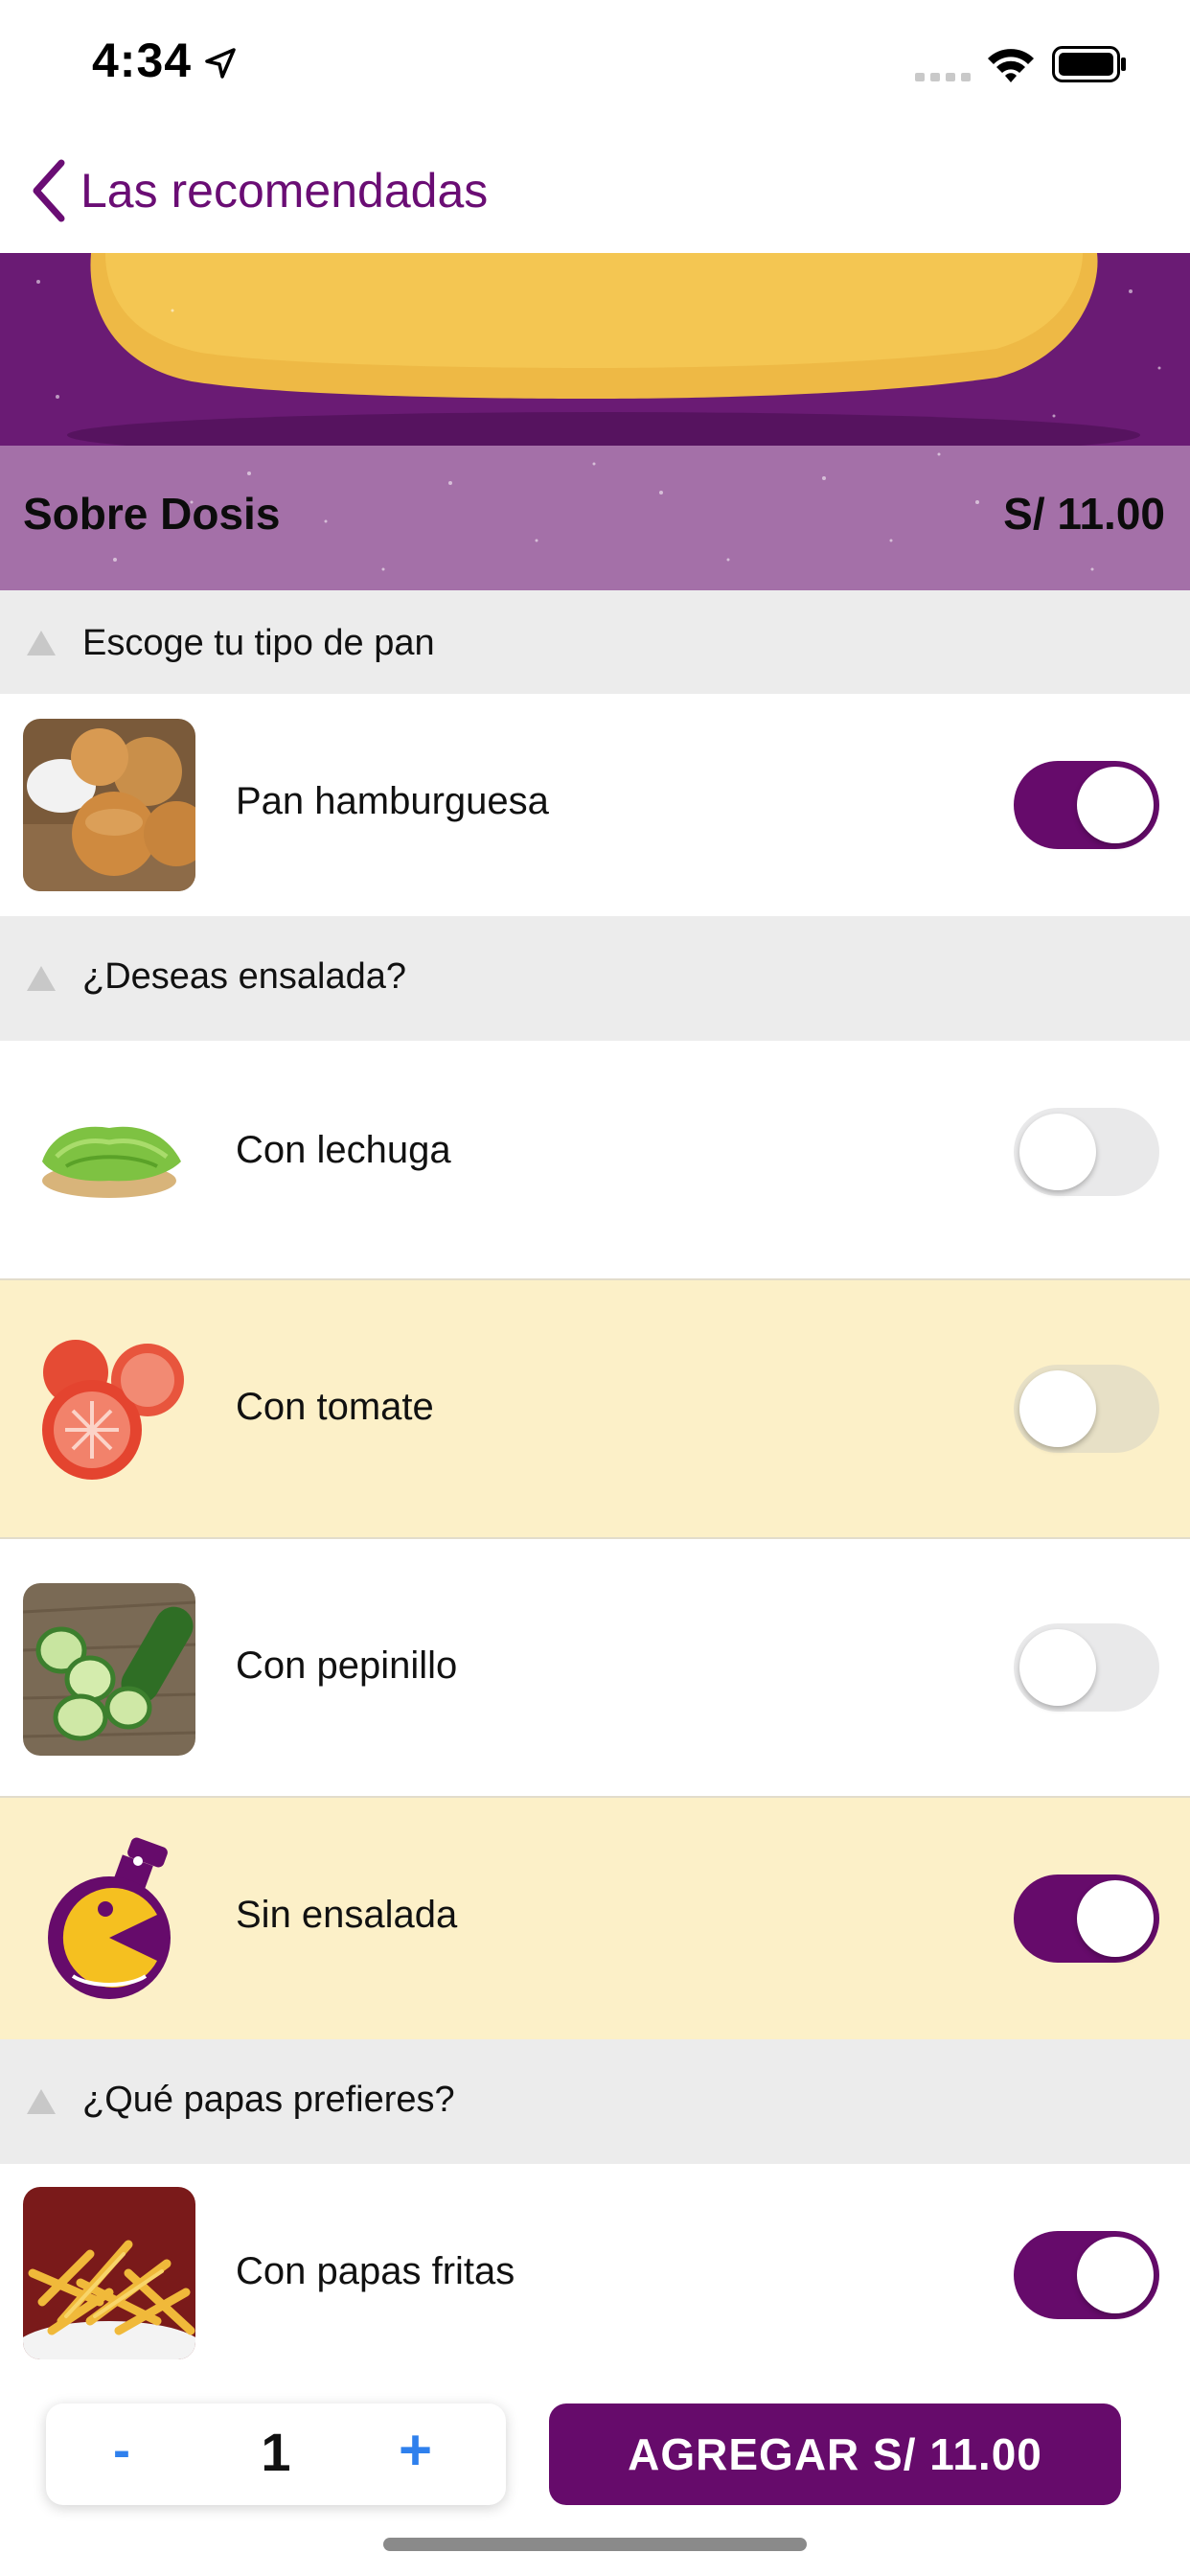 Image resolution: width=1190 pixels, height=2576 pixels. I want to click on option-label: Con tomate, so click(335, 1407).